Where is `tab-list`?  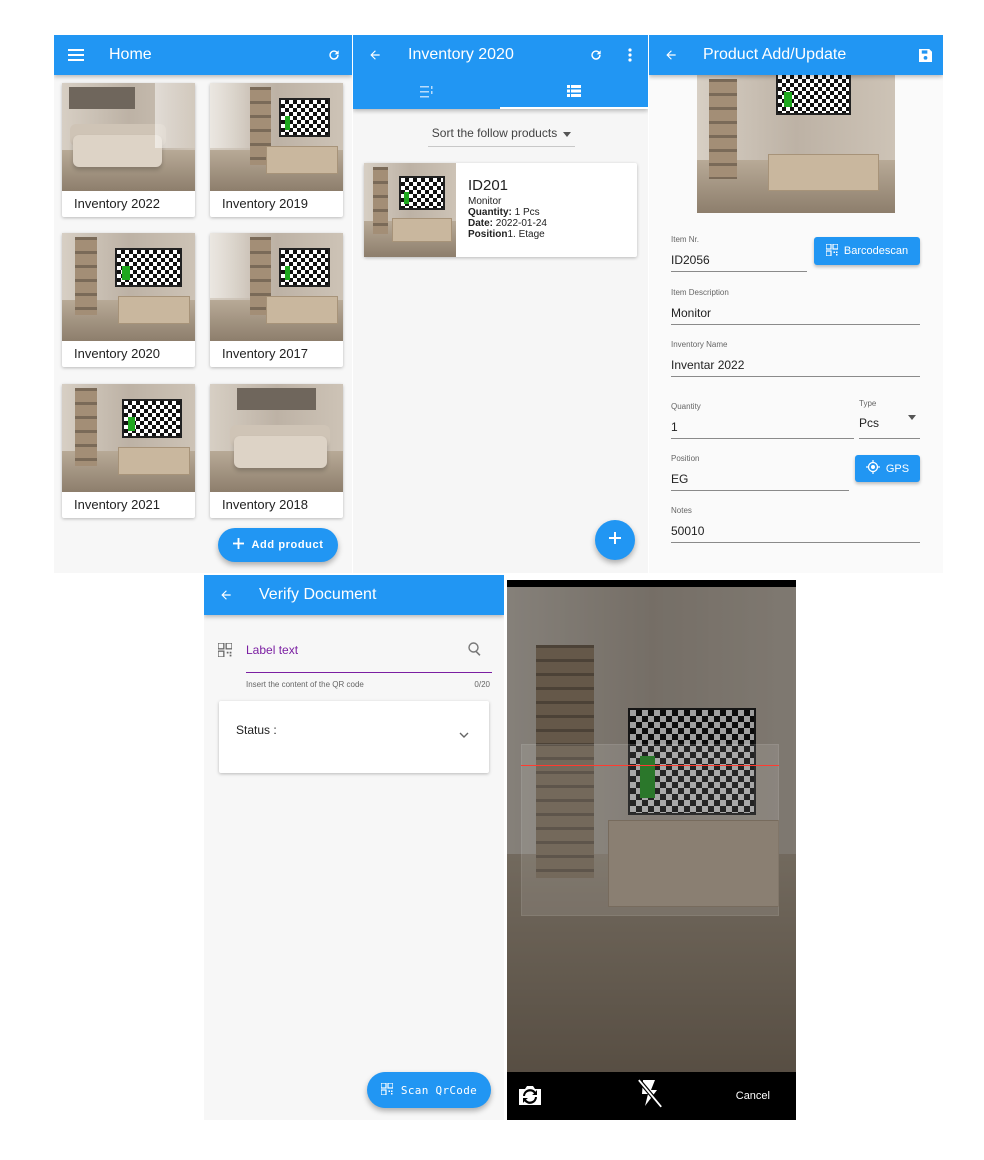
tab-list is located at coordinates (574, 92).